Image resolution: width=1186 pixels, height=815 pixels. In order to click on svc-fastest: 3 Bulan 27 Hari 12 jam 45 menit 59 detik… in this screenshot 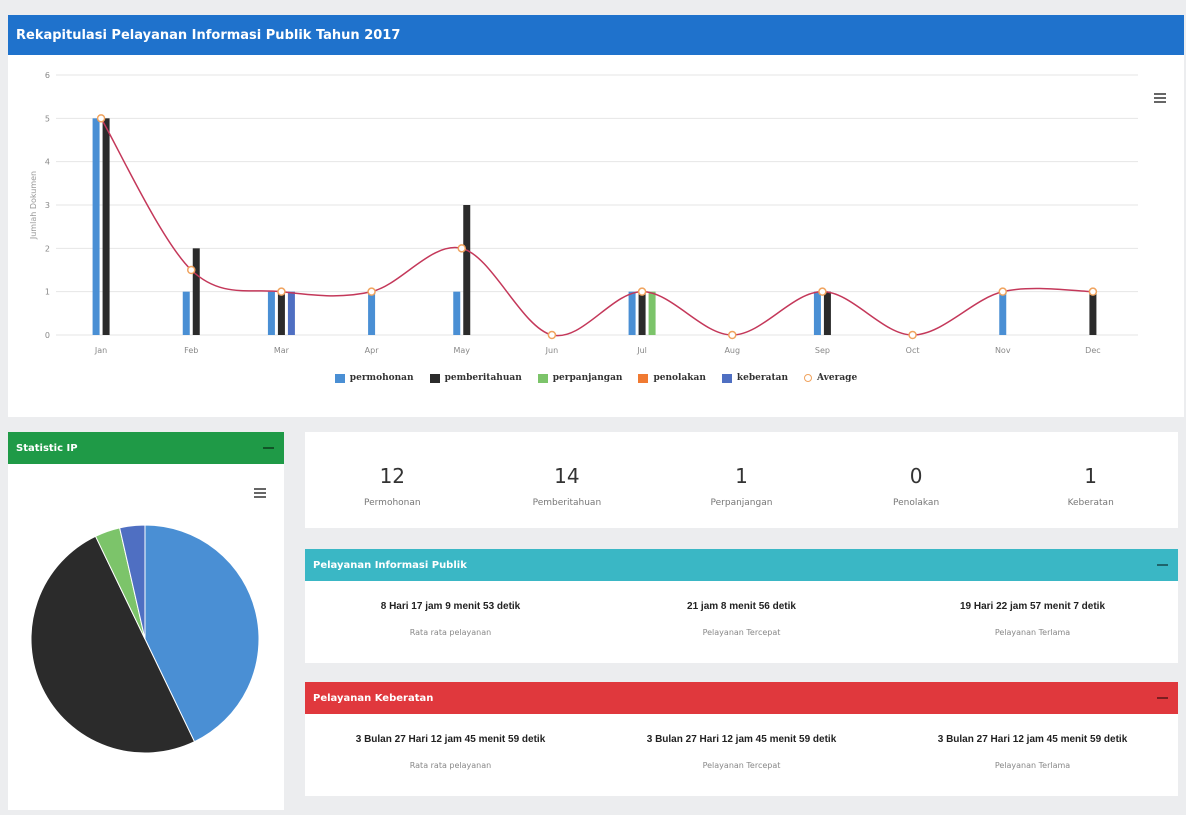, I will do `click(741, 752)`.